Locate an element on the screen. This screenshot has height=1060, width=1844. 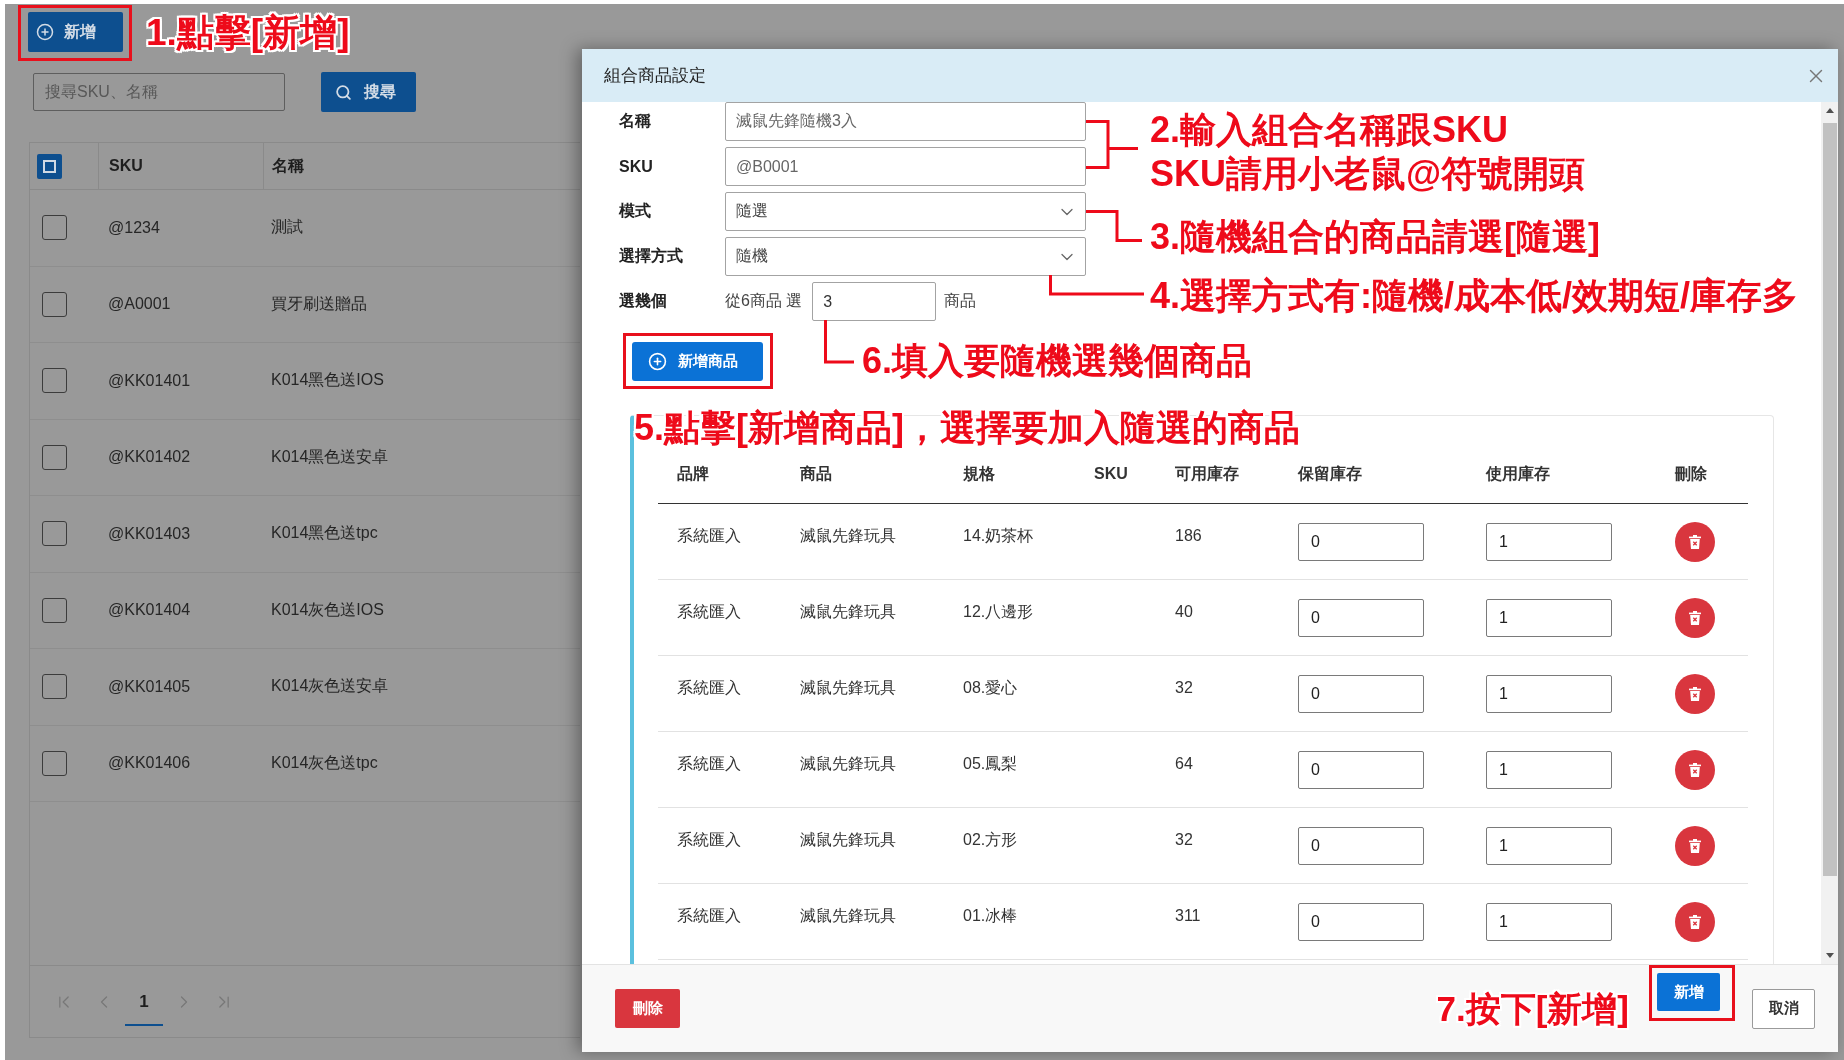
search-icon is located at coordinates (343, 92).